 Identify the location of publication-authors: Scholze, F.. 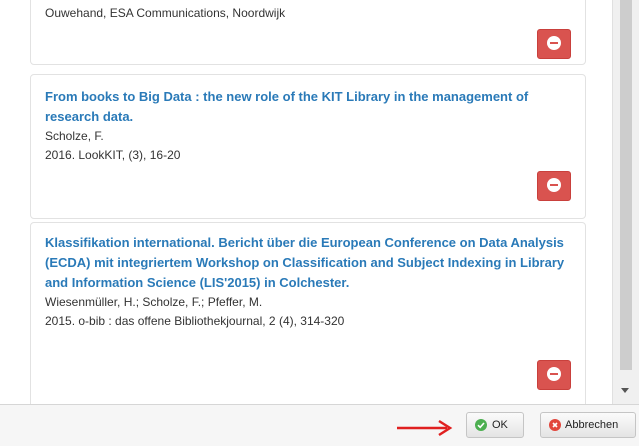
(74, 136).